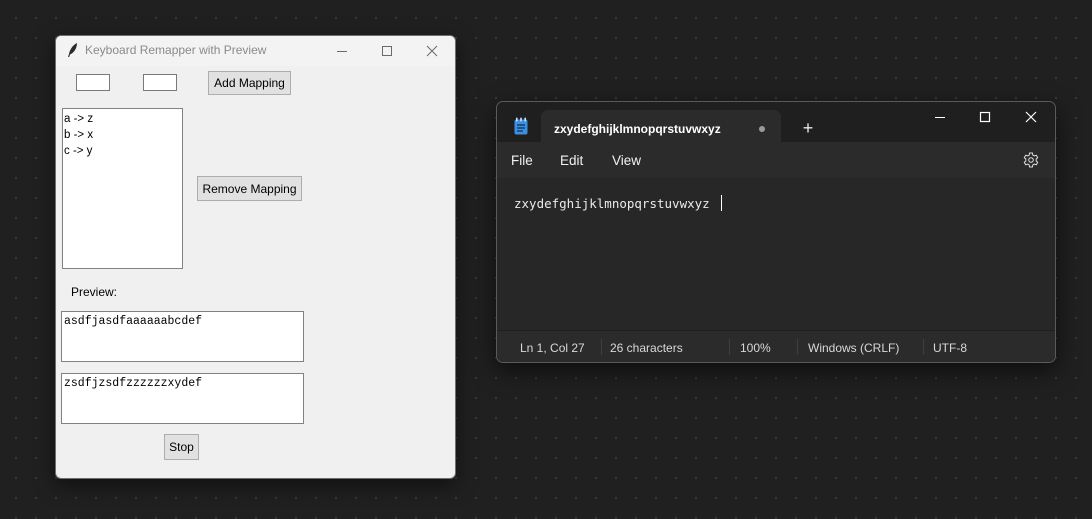 Image resolution: width=1092 pixels, height=519 pixels. I want to click on feather-icon, so click(72, 50).